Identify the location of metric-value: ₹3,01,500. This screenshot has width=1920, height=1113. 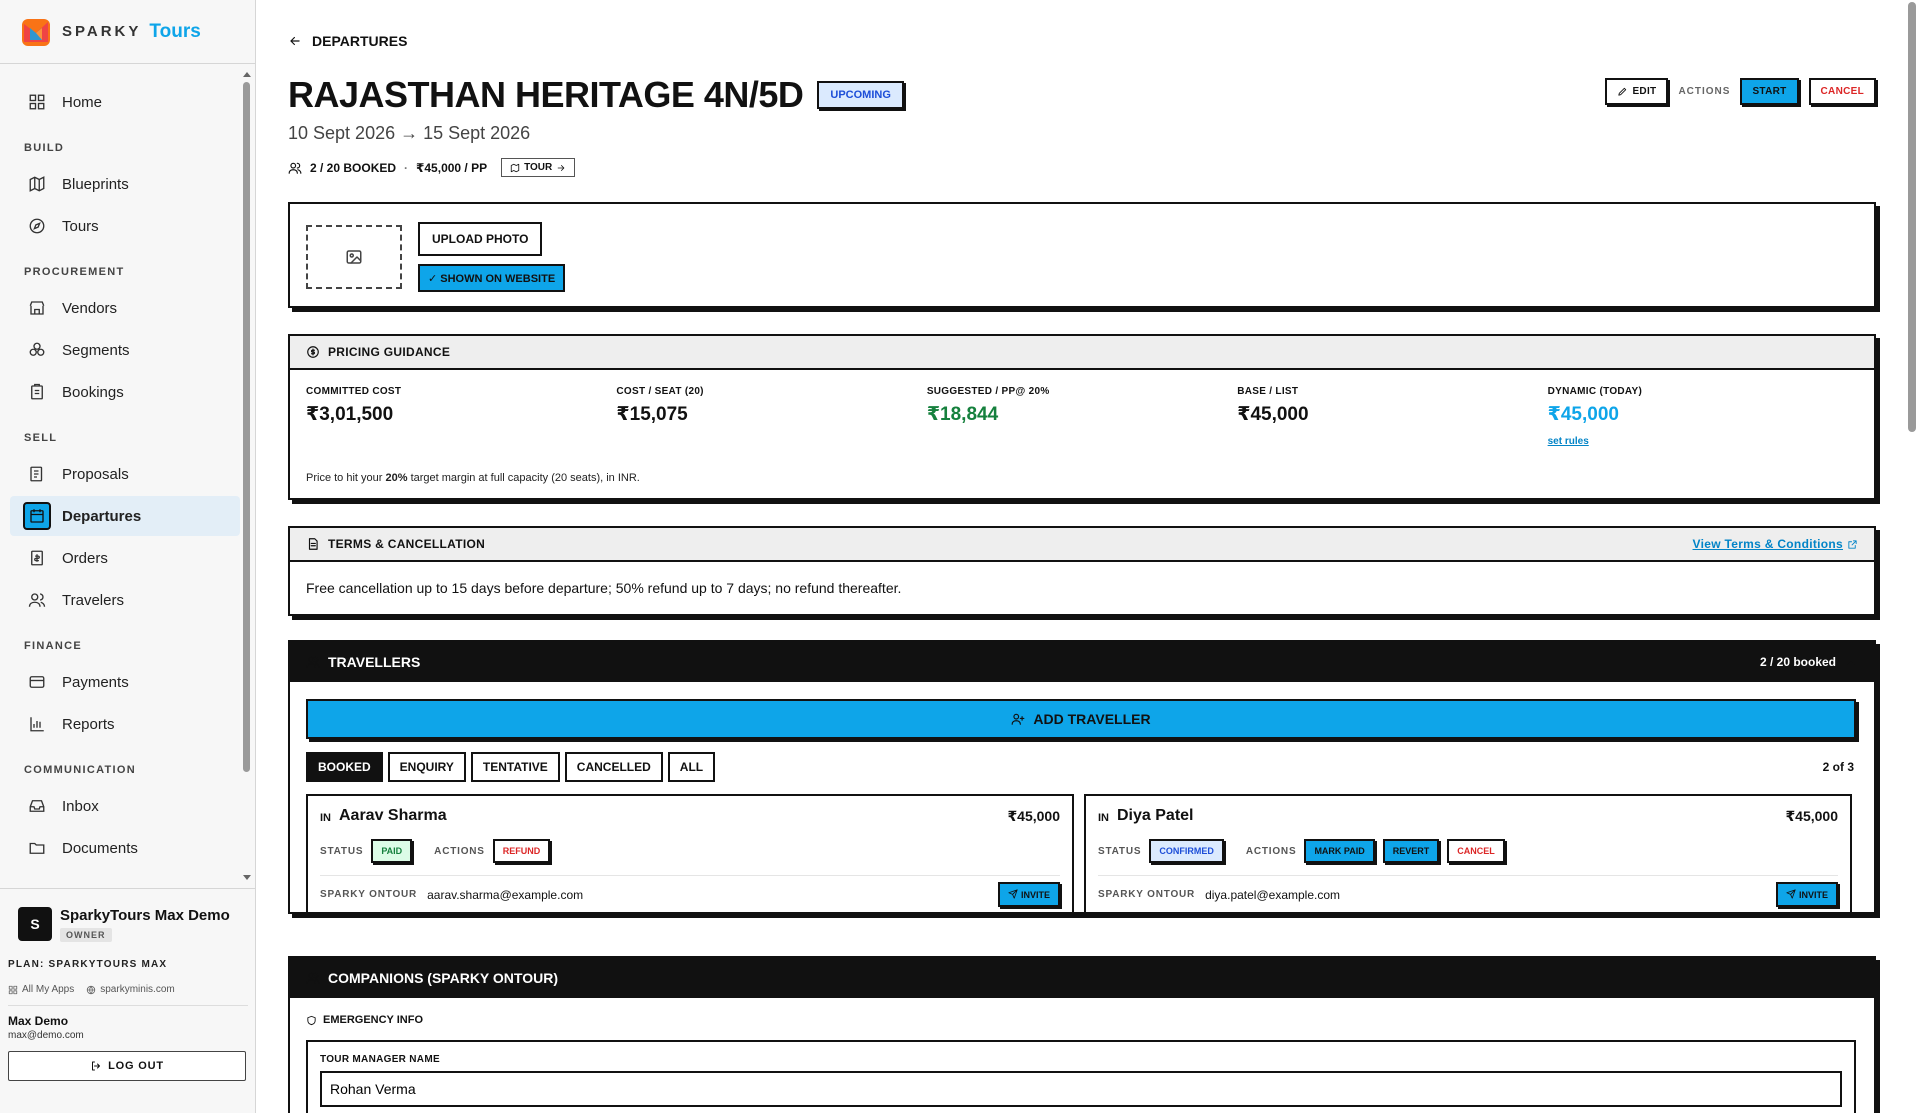
(350, 414).